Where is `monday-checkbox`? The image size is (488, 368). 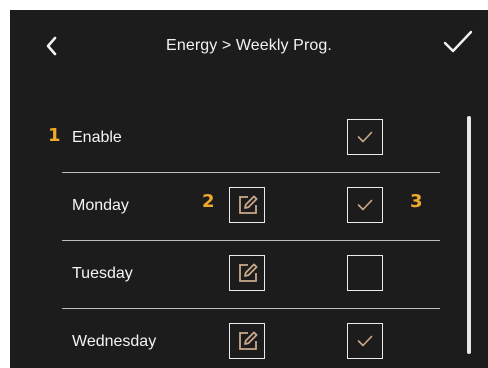
monday-checkbox is located at coordinates (365, 205).